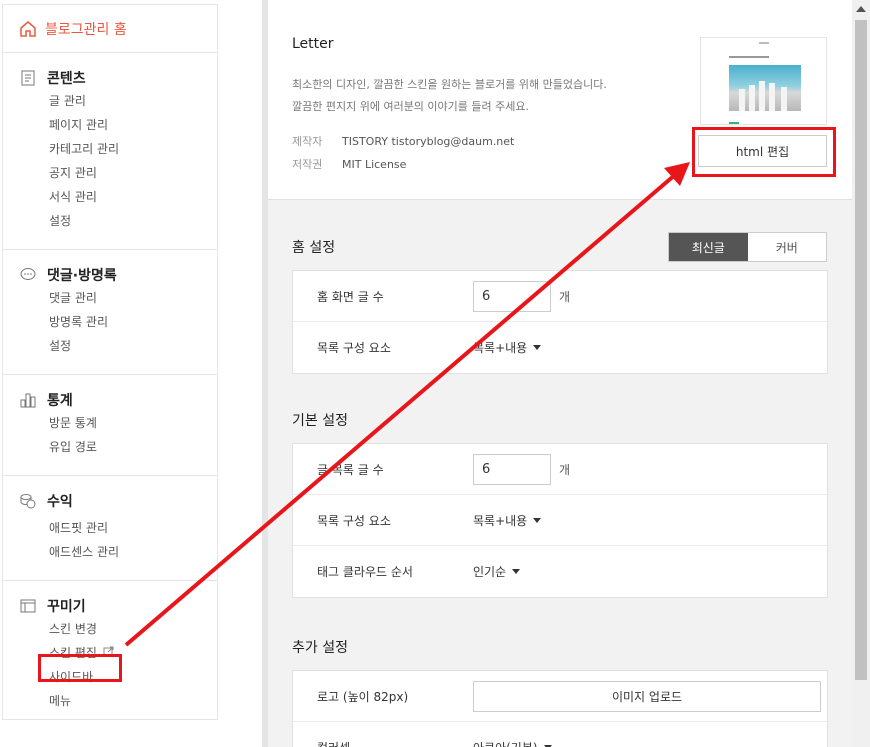 Image resolution: width=870 pixels, height=747 pixels. Describe the element at coordinates (28, 28) in the screenshot. I see `home-icon` at that location.